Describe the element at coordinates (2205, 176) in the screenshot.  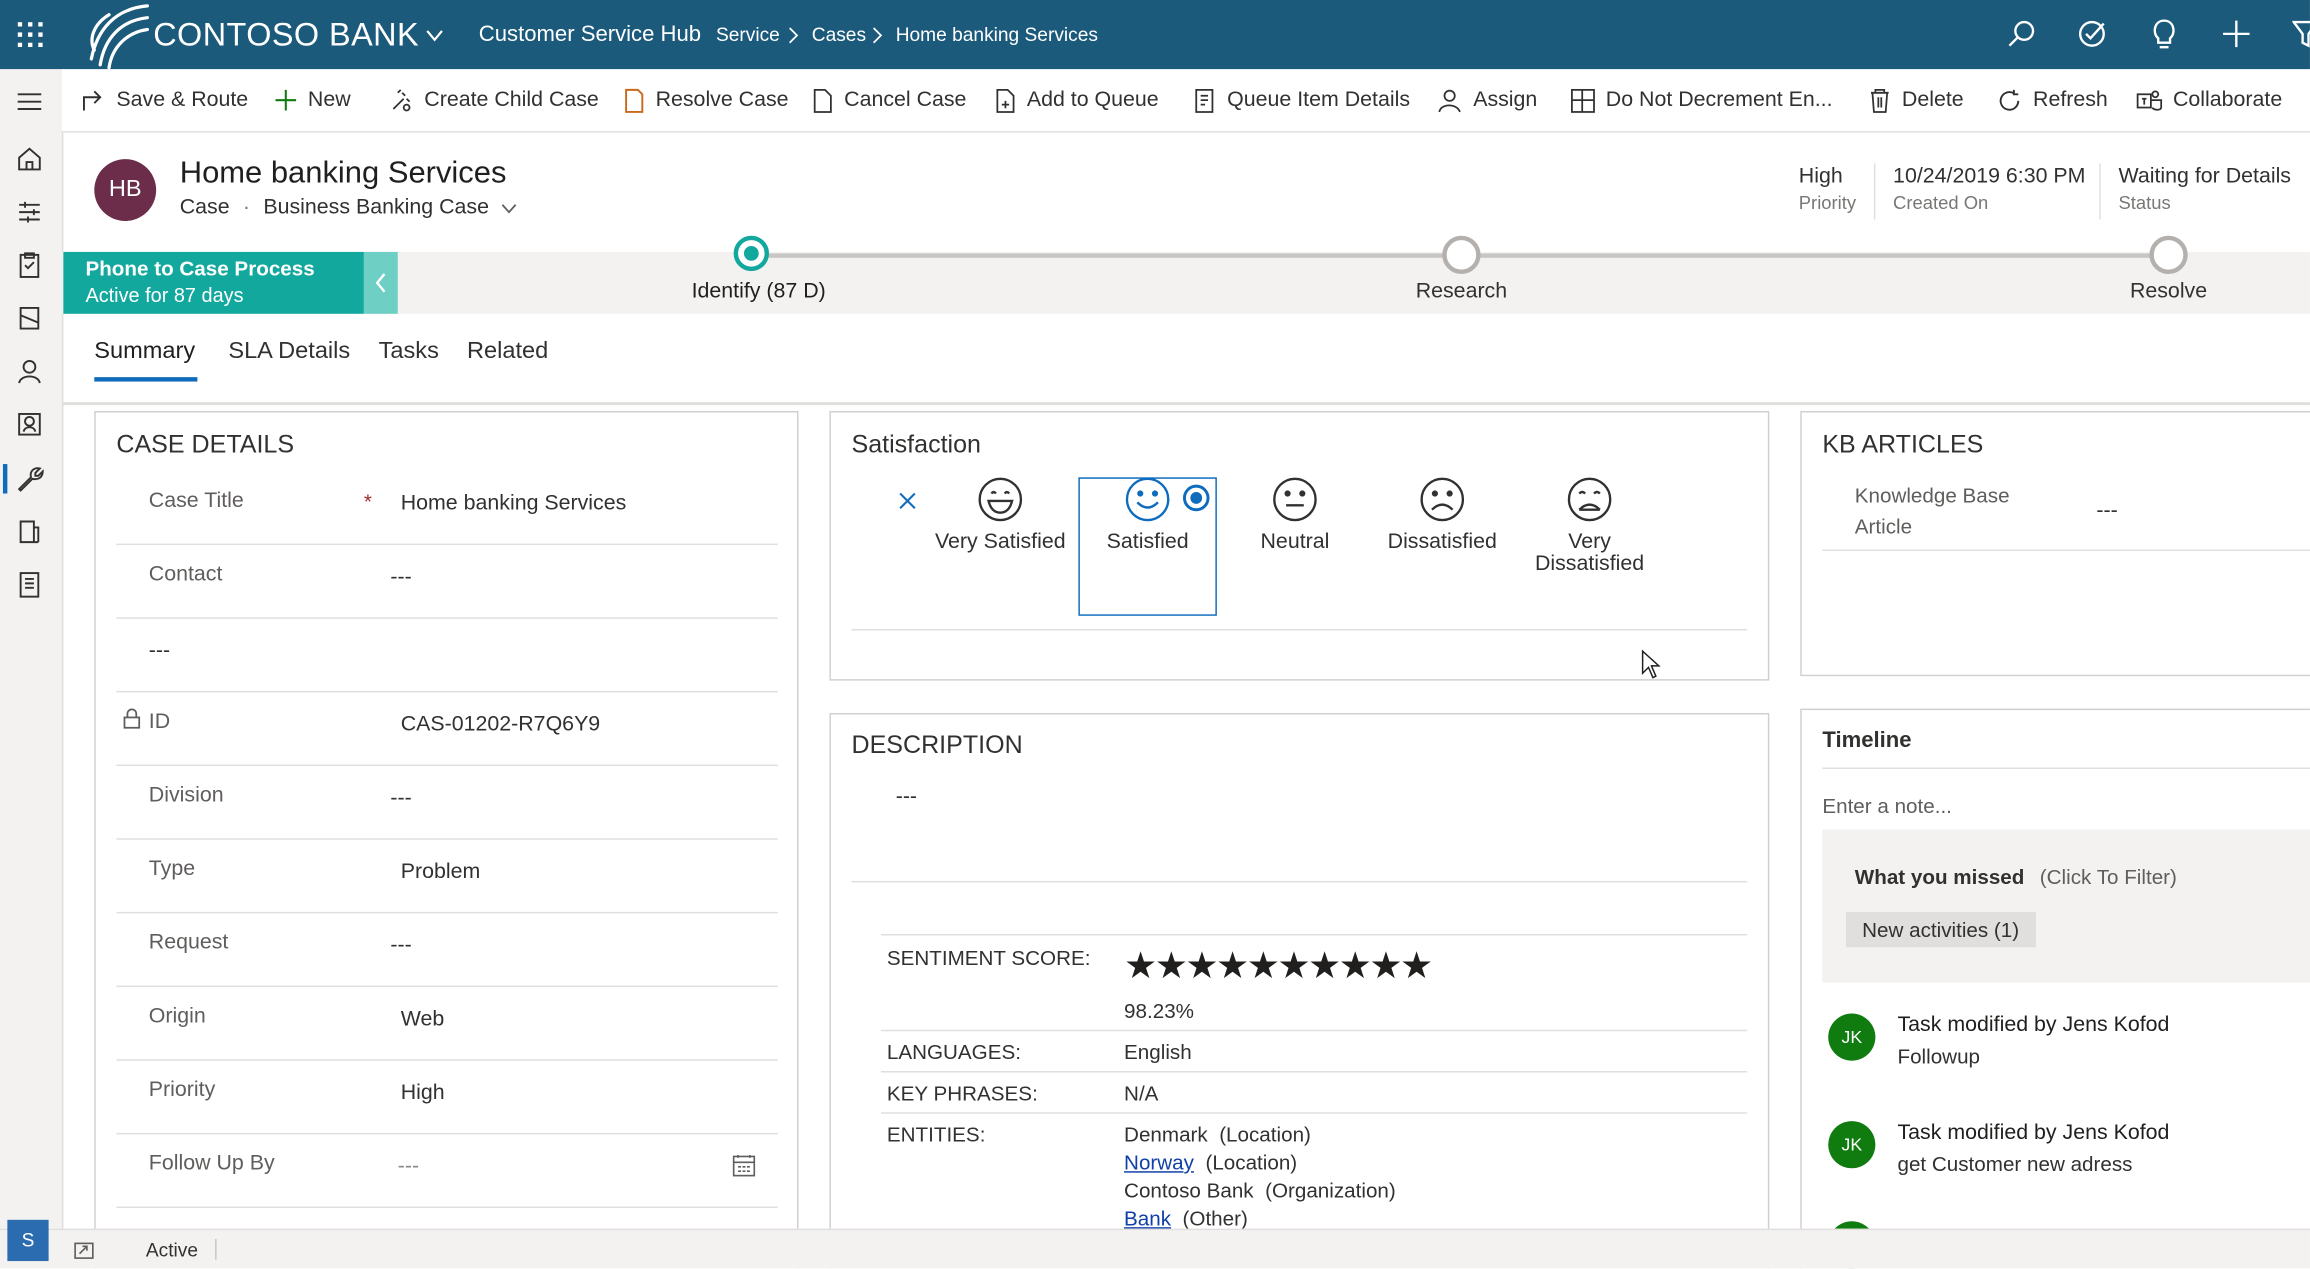
I see `status-value: Waiting for Details` at that location.